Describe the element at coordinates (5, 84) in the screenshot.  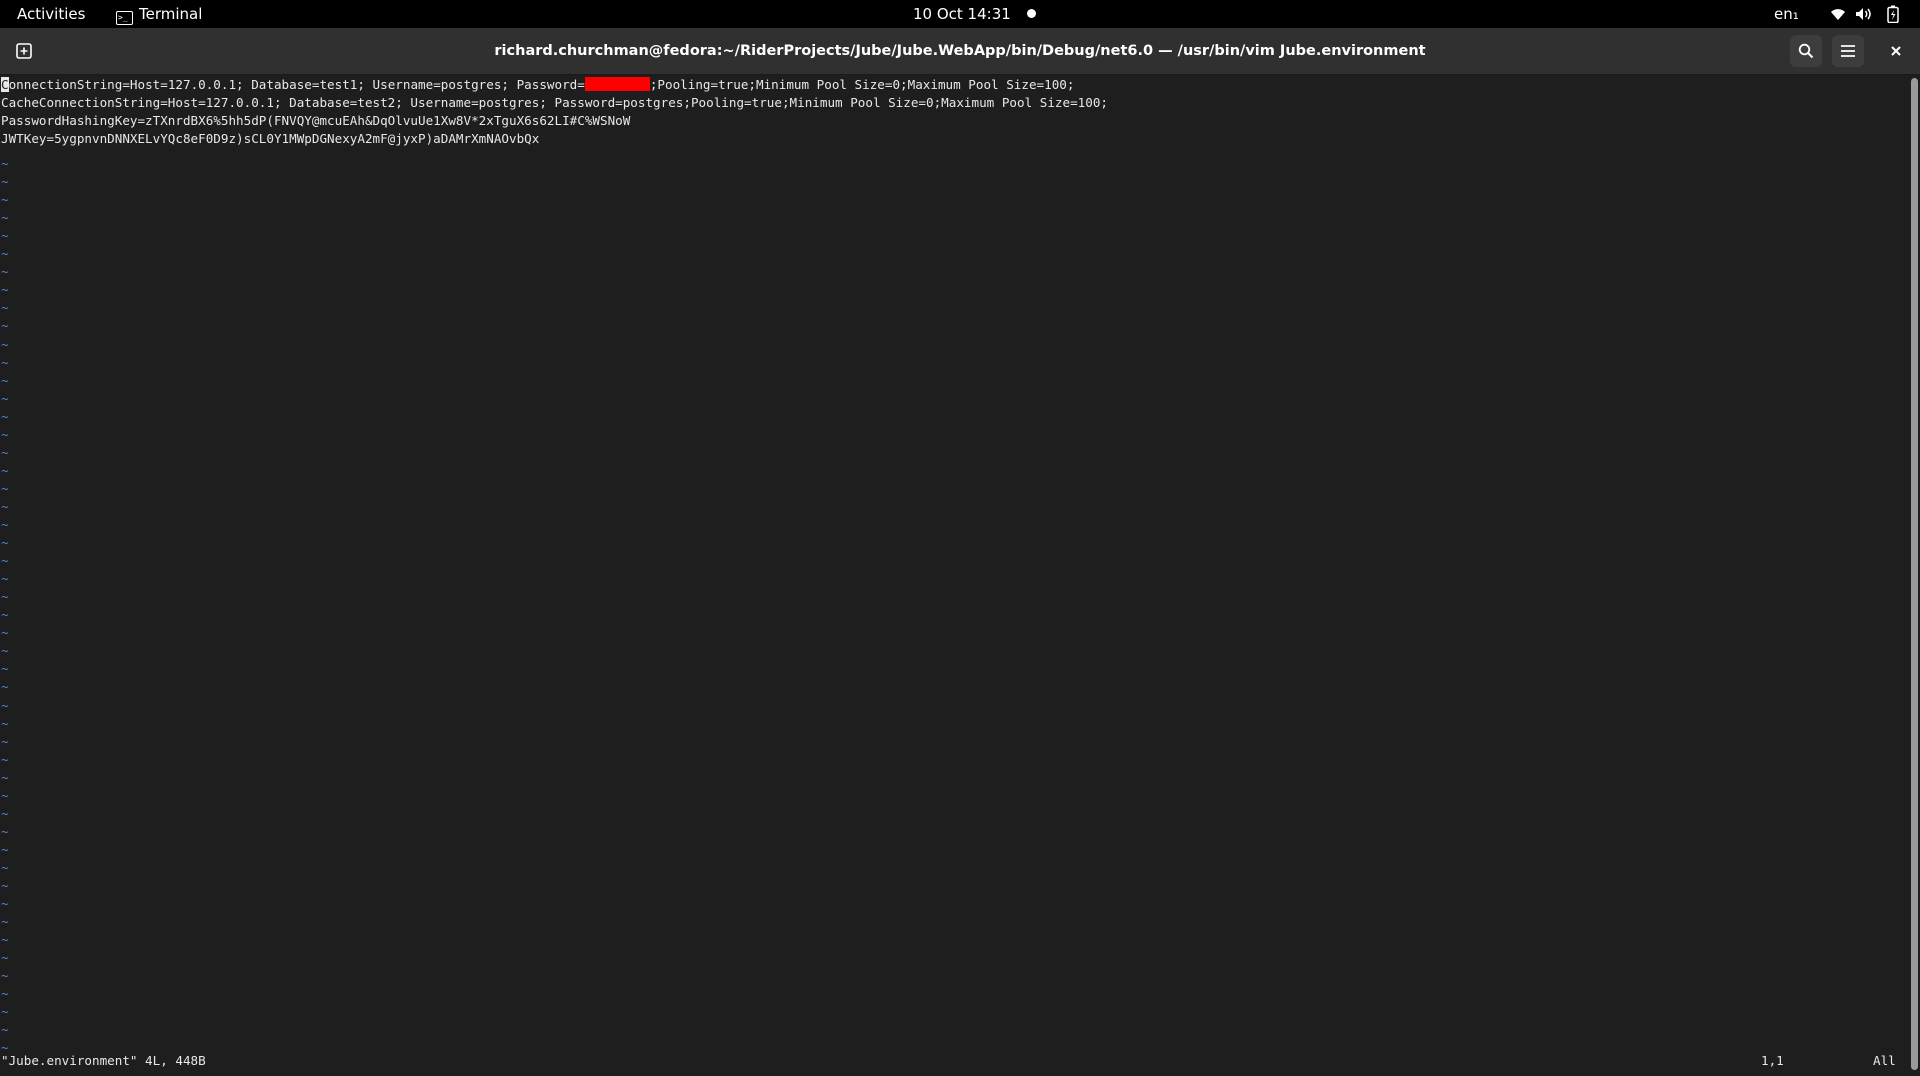
I see `text-cursor: C` at that location.